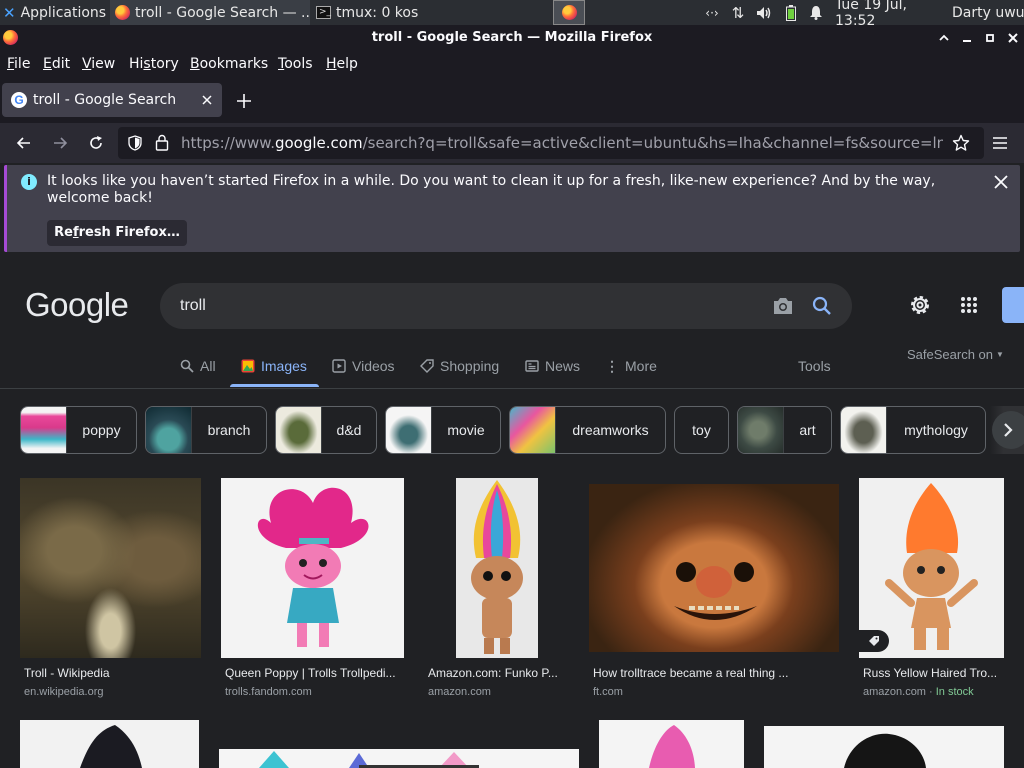 The image size is (1024, 768). Describe the element at coordinates (24, 143) in the screenshot. I see `back-icon` at that location.